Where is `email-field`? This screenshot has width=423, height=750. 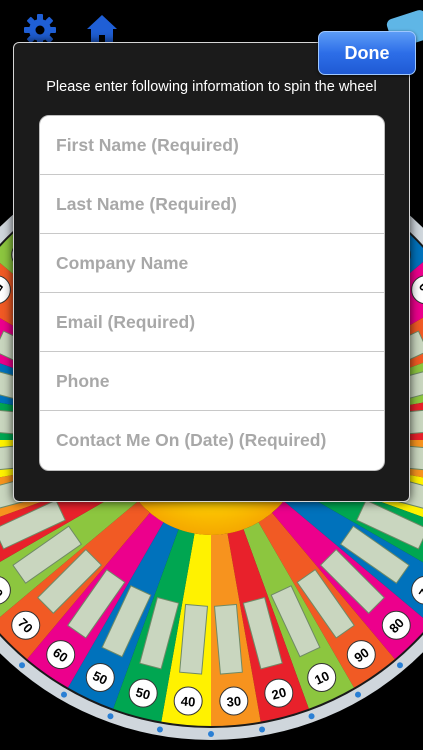 email-field is located at coordinates (212, 322).